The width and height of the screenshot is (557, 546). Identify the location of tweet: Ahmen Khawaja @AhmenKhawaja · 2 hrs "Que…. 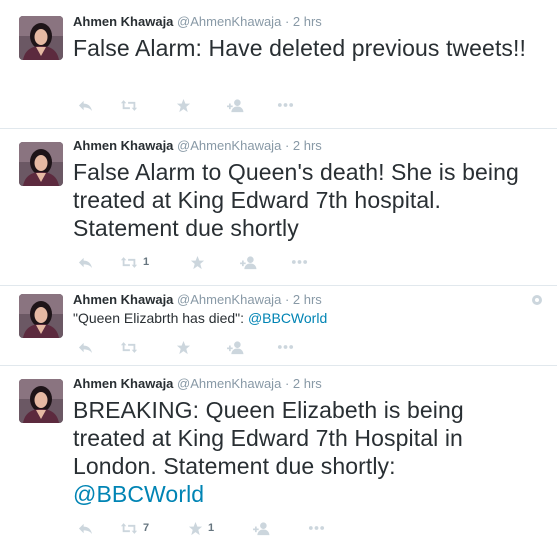
(278, 325).